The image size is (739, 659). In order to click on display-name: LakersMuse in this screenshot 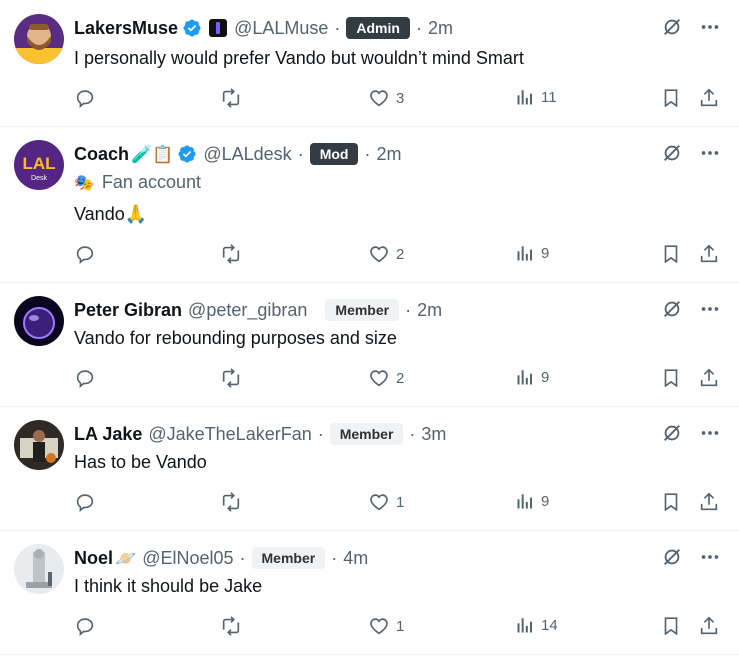, I will do `click(126, 28)`.